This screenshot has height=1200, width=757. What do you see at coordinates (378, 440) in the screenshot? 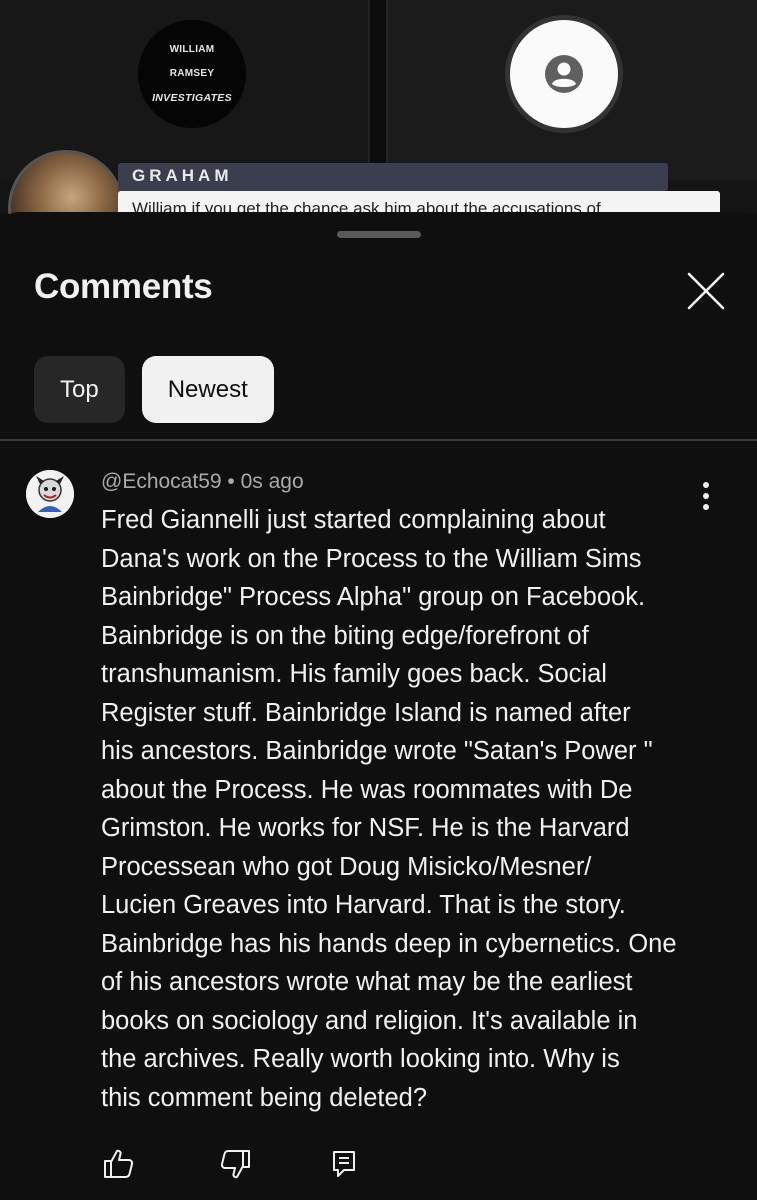
I see `divider` at bounding box center [378, 440].